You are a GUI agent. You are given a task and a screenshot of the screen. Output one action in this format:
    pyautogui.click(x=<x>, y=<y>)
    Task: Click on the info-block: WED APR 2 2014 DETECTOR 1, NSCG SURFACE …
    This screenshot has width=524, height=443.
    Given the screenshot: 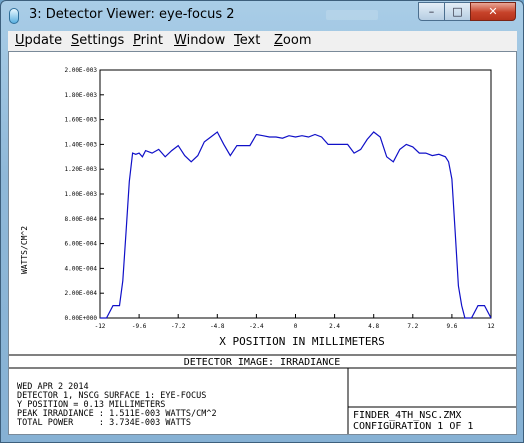 What is the action you would take?
    pyautogui.click(x=117, y=405)
    